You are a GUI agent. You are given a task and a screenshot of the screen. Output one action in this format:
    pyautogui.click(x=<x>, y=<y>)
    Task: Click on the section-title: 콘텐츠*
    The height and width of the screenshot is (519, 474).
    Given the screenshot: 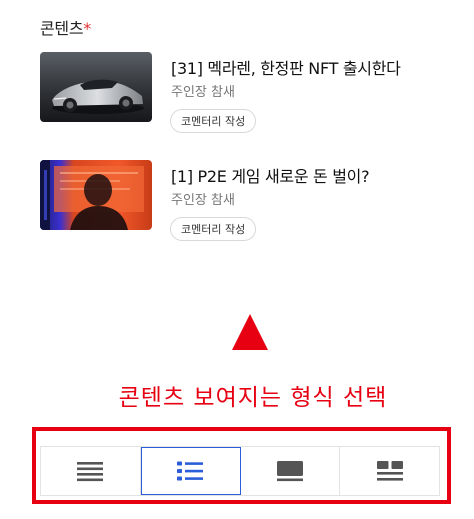 What is the action you would take?
    pyautogui.click(x=65, y=27)
    